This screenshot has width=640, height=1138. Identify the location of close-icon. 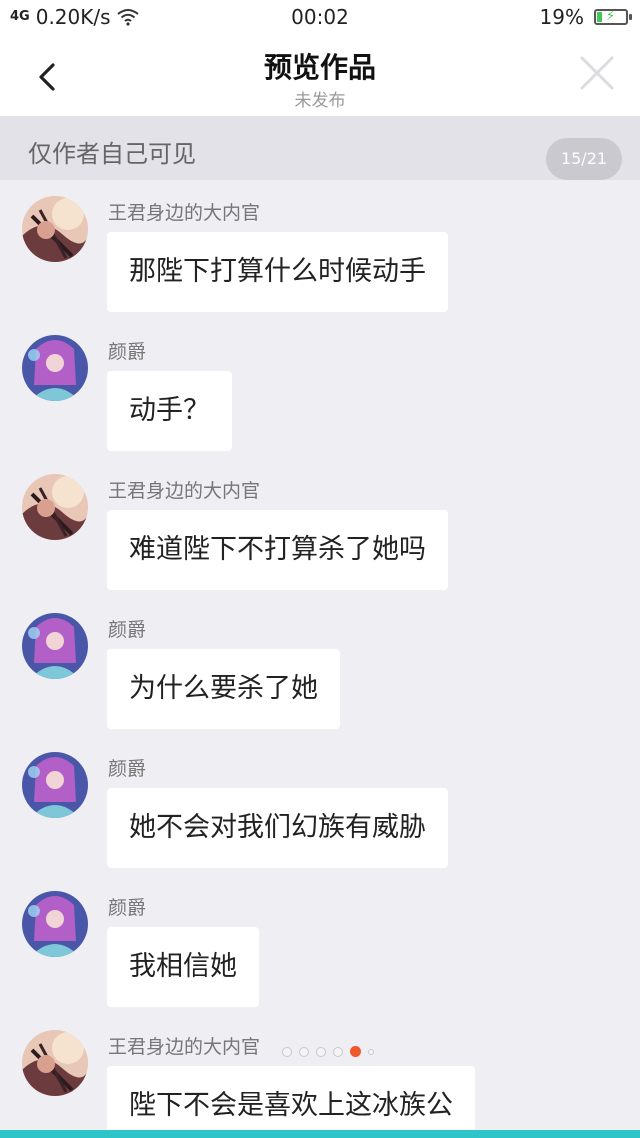
(597, 73).